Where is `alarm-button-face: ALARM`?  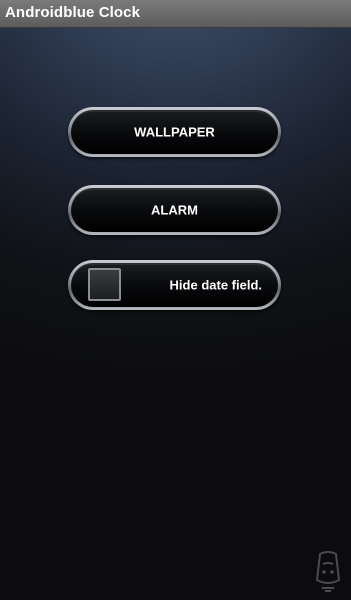
alarm-button-face: ALARM is located at coordinates (174, 210).